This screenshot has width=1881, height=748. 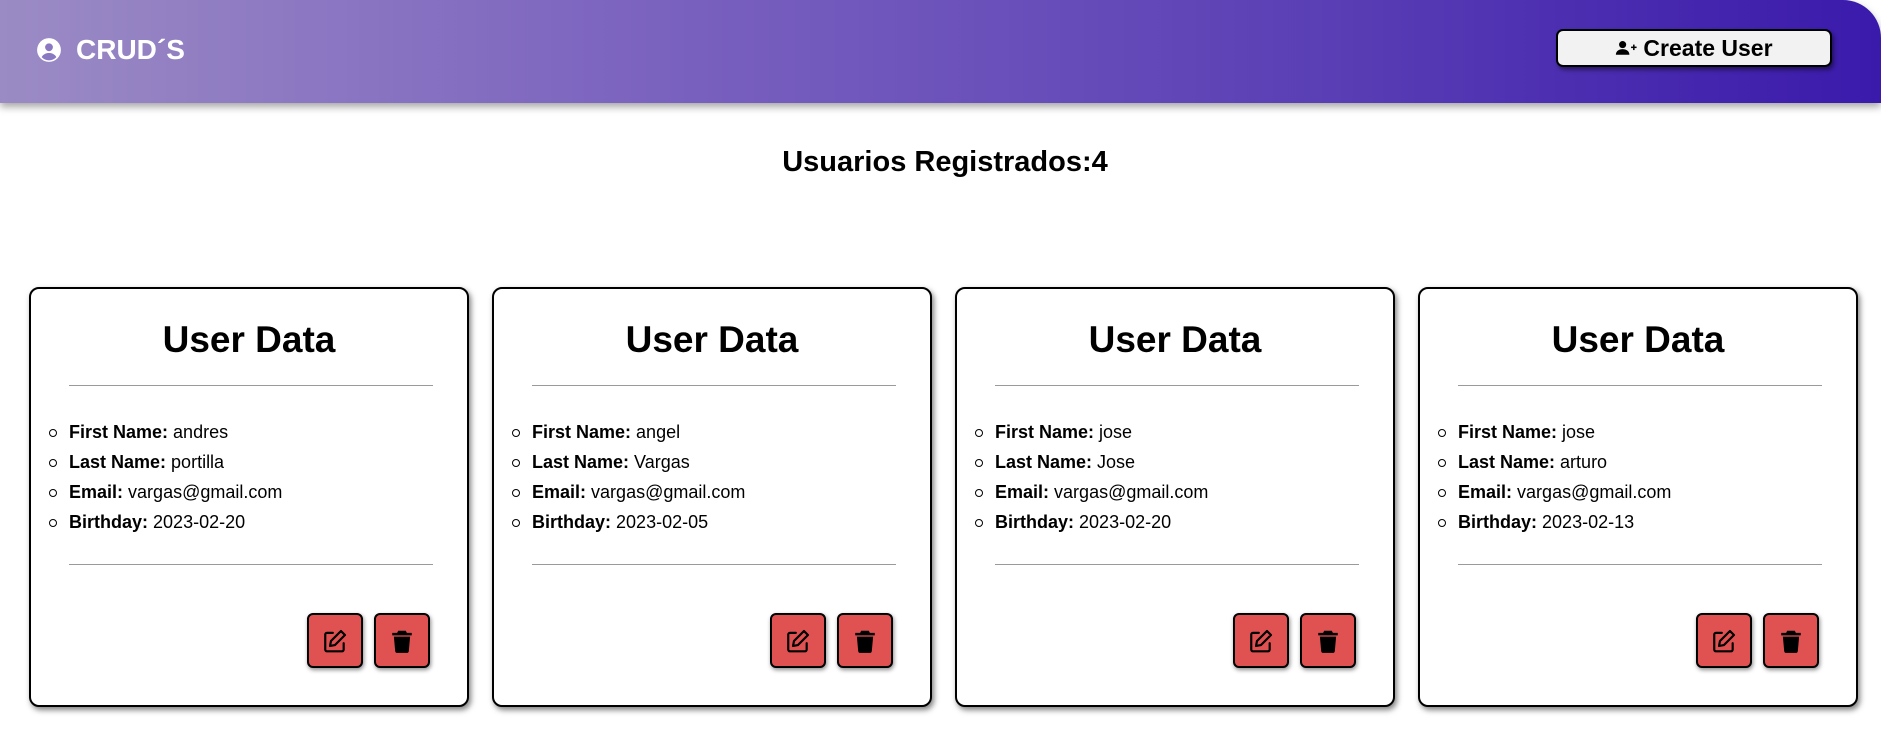 What do you see at coordinates (1708, 47) in the screenshot?
I see `create-user-label: Create User` at bounding box center [1708, 47].